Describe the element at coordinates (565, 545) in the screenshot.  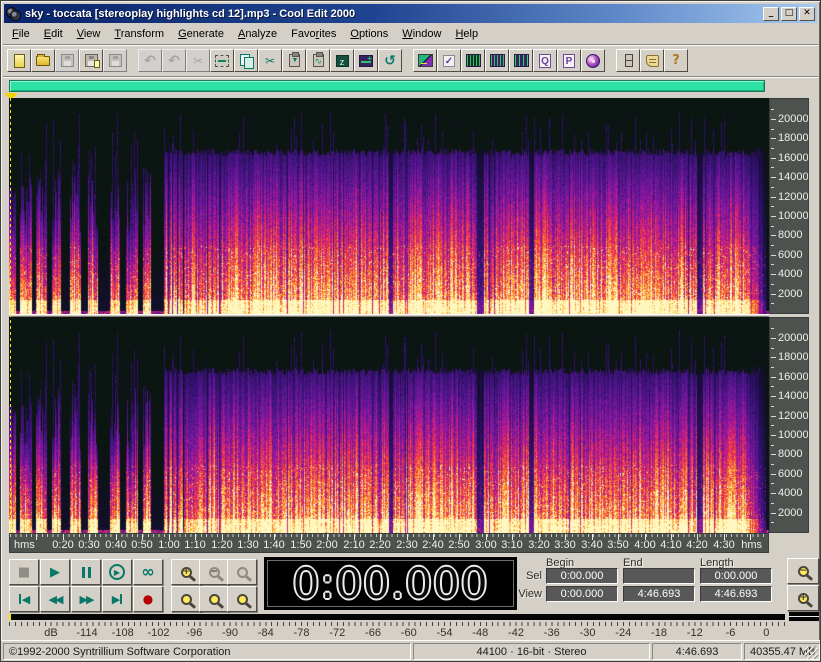
I see `time-label: 3:30` at that location.